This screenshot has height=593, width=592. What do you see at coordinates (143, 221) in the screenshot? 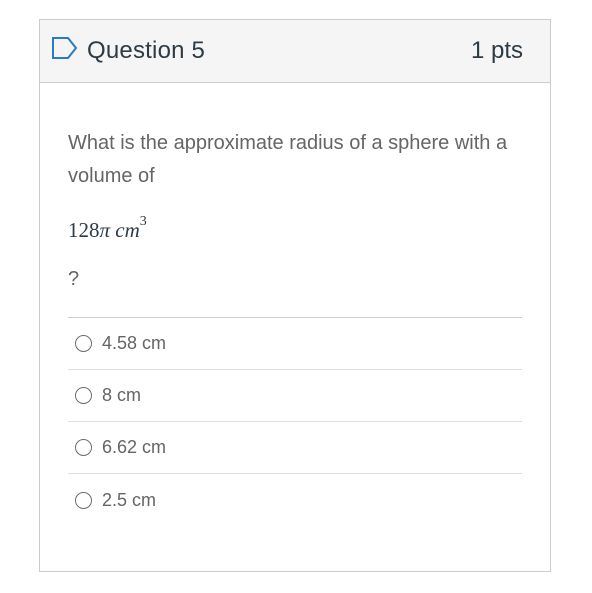
I see `volume-exponent: 3` at bounding box center [143, 221].